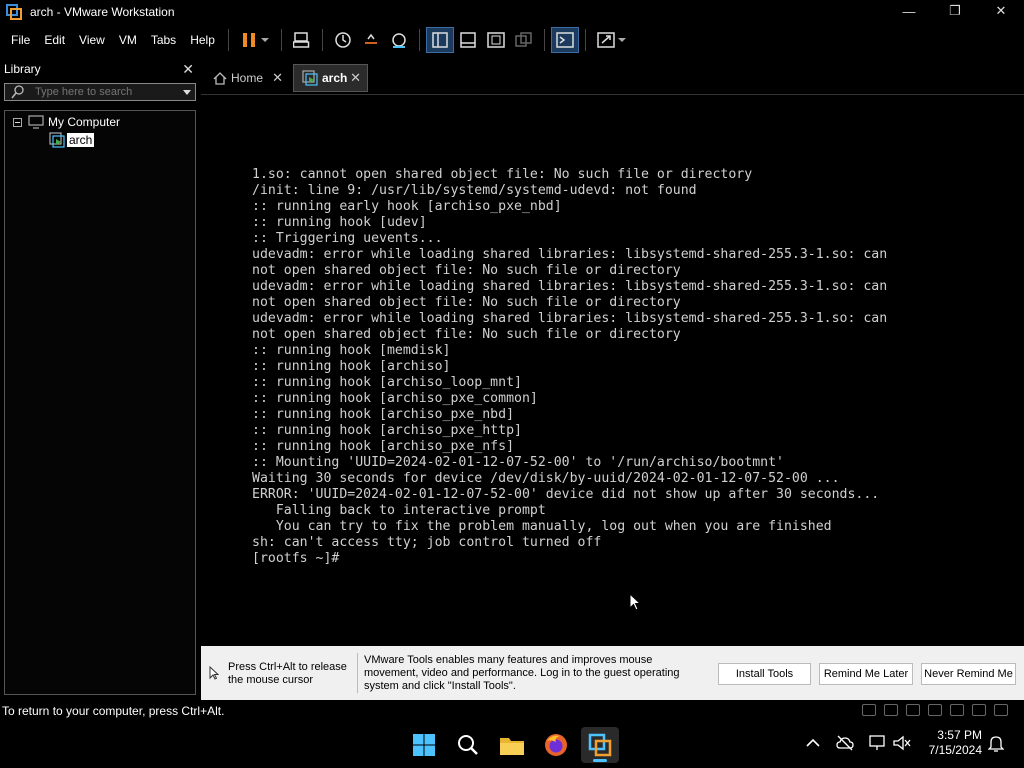 The height and width of the screenshot is (768, 1024). I want to click on computer-icon, so click(36, 122).